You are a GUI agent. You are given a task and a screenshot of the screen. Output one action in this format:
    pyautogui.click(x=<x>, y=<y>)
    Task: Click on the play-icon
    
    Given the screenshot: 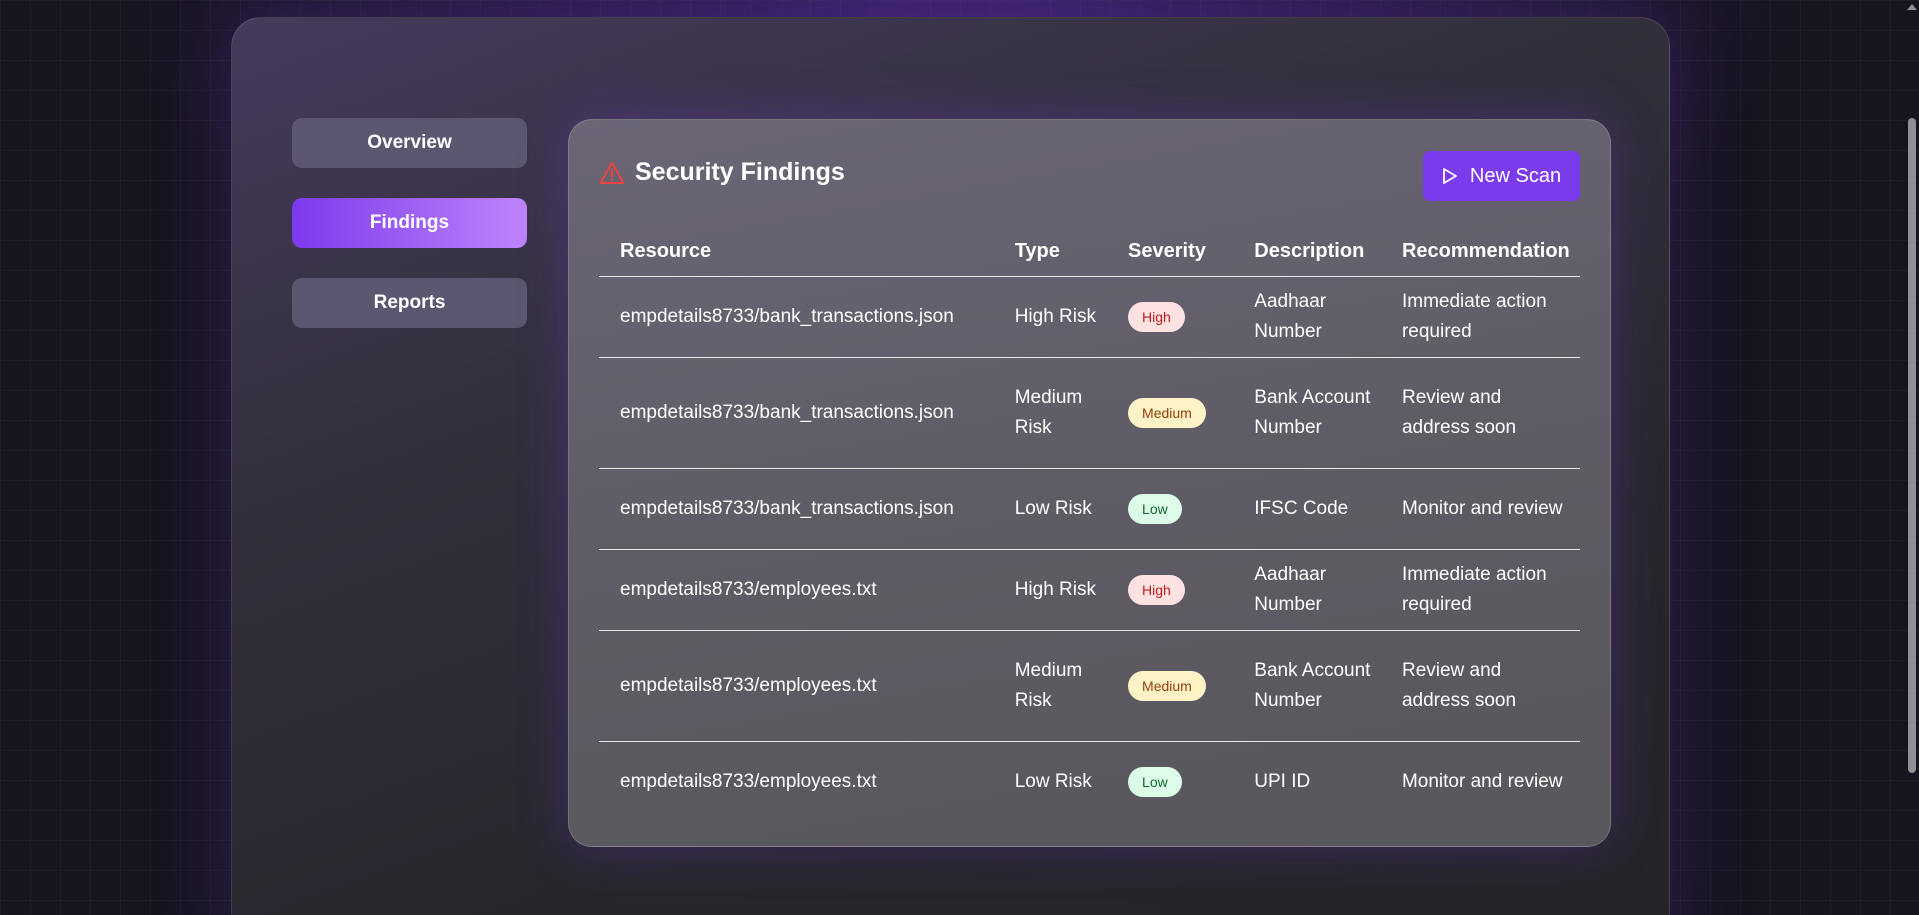 What is the action you would take?
    pyautogui.click(x=1450, y=176)
    